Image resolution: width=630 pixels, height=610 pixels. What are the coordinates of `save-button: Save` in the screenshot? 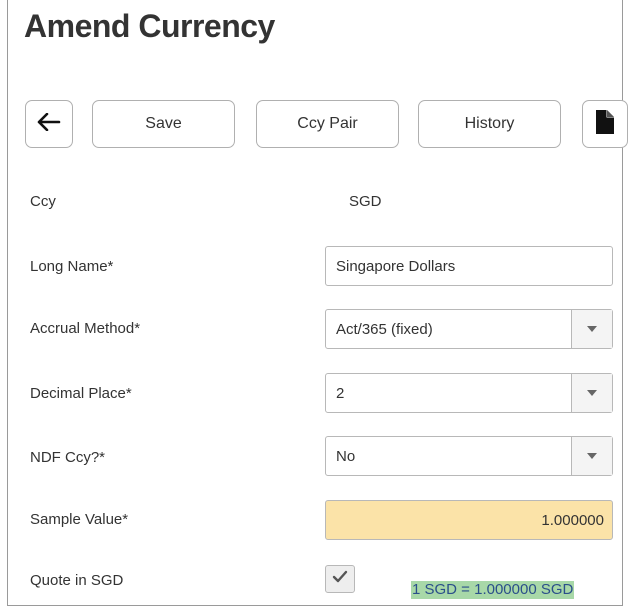 It's located at (163, 124).